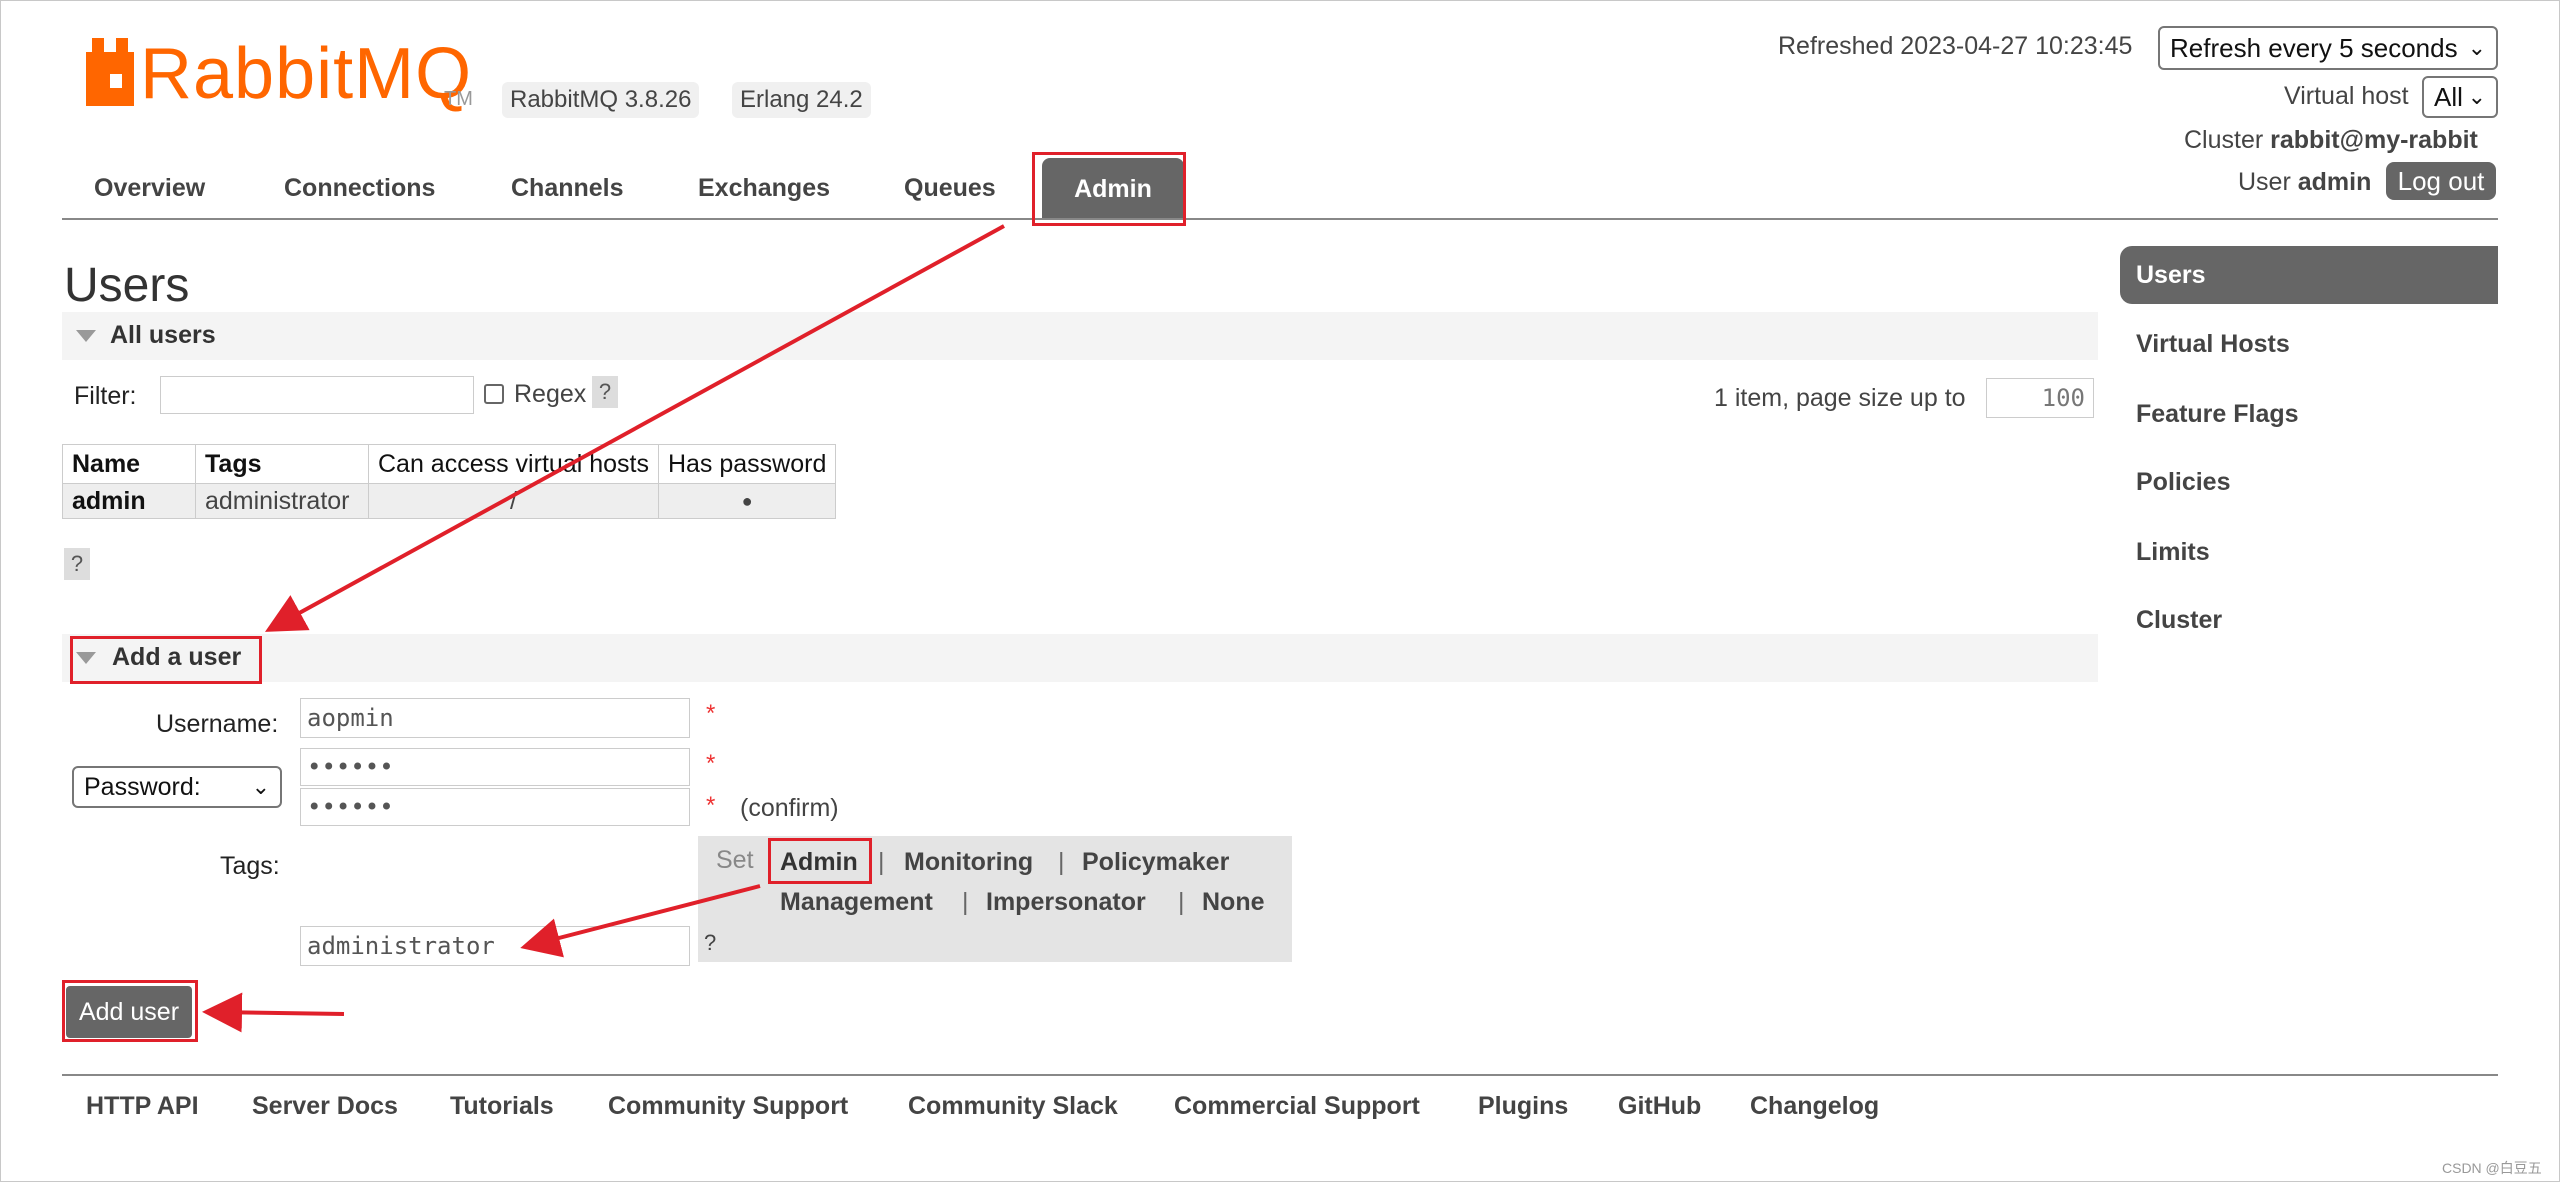 This screenshot has height=1182, width=2560. Describe the element at coordinates (634, 428) in the screenshot. I see `annotation-arrow-admin-to-add-user` at that location.